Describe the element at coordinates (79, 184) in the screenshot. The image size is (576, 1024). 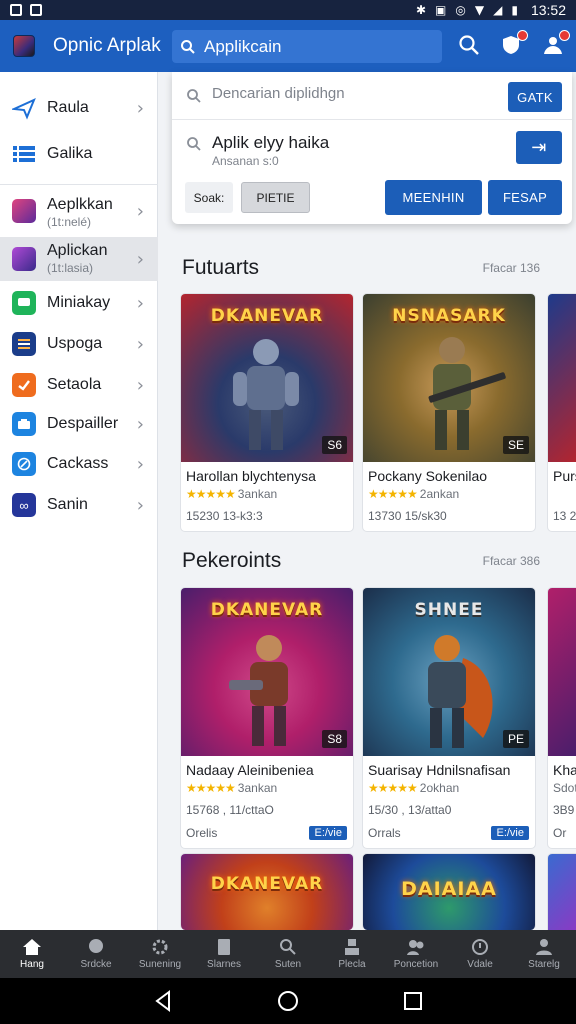
I see `sidebar-divider` at that location.